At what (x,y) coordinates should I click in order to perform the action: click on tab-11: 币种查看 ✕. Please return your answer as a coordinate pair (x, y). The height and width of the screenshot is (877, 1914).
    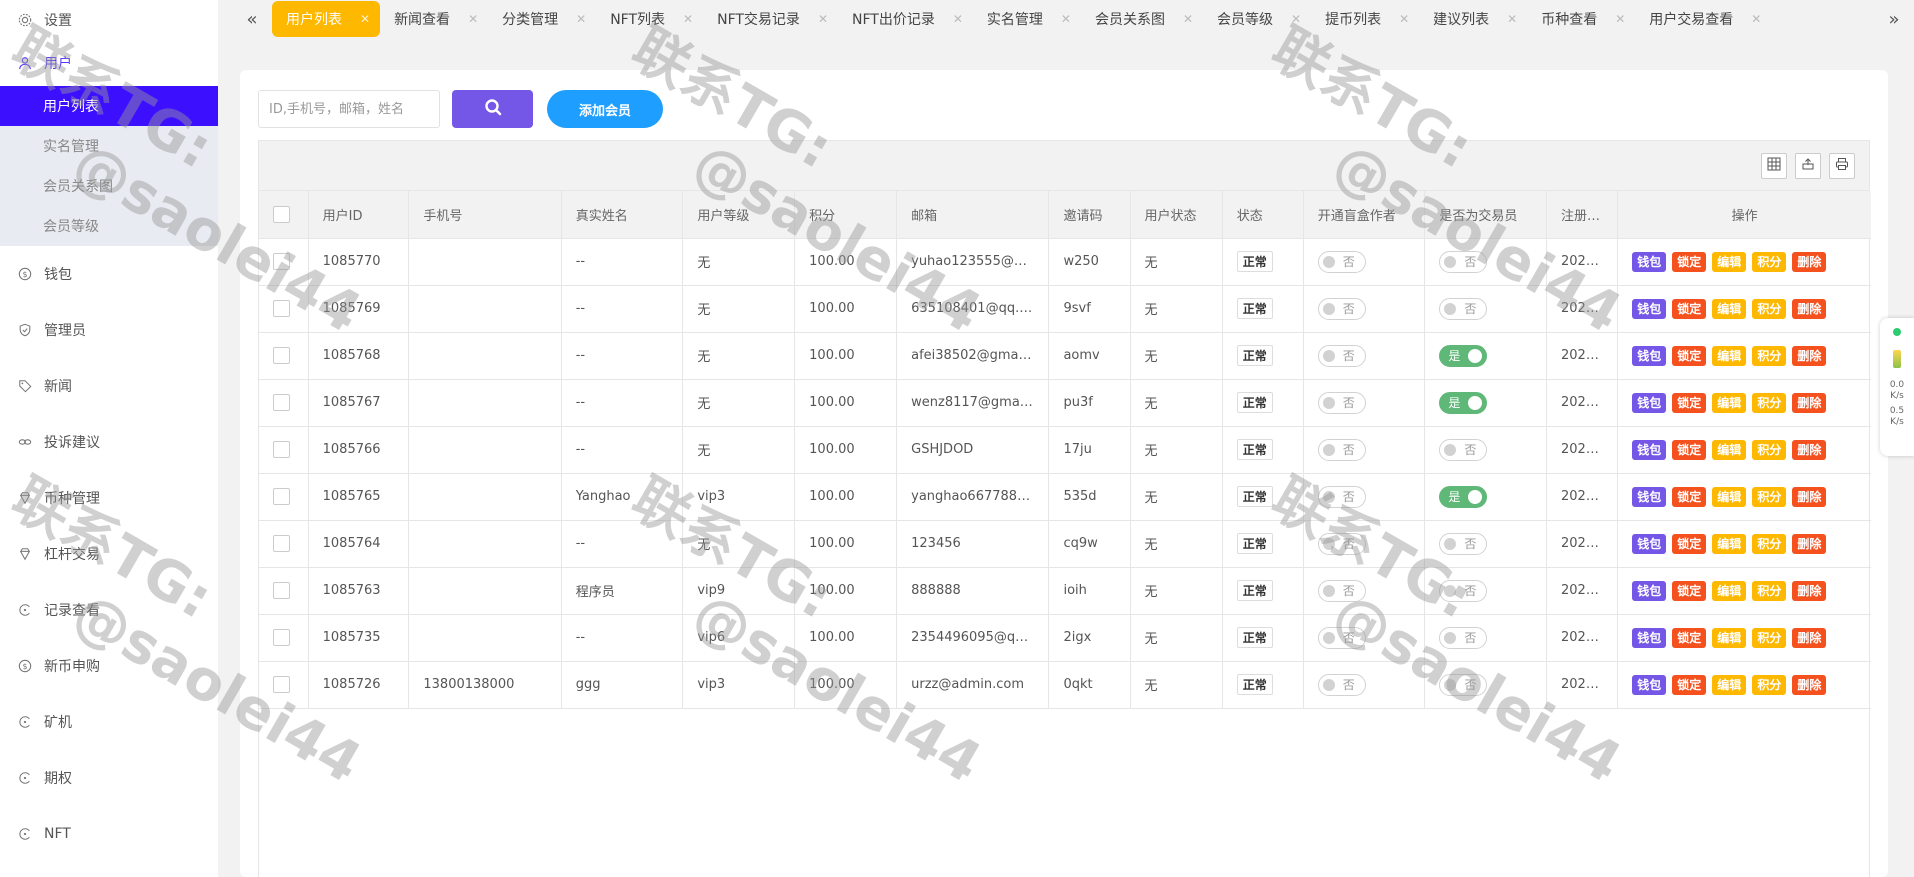
    Looking at the image, I should click on (1581, 19).